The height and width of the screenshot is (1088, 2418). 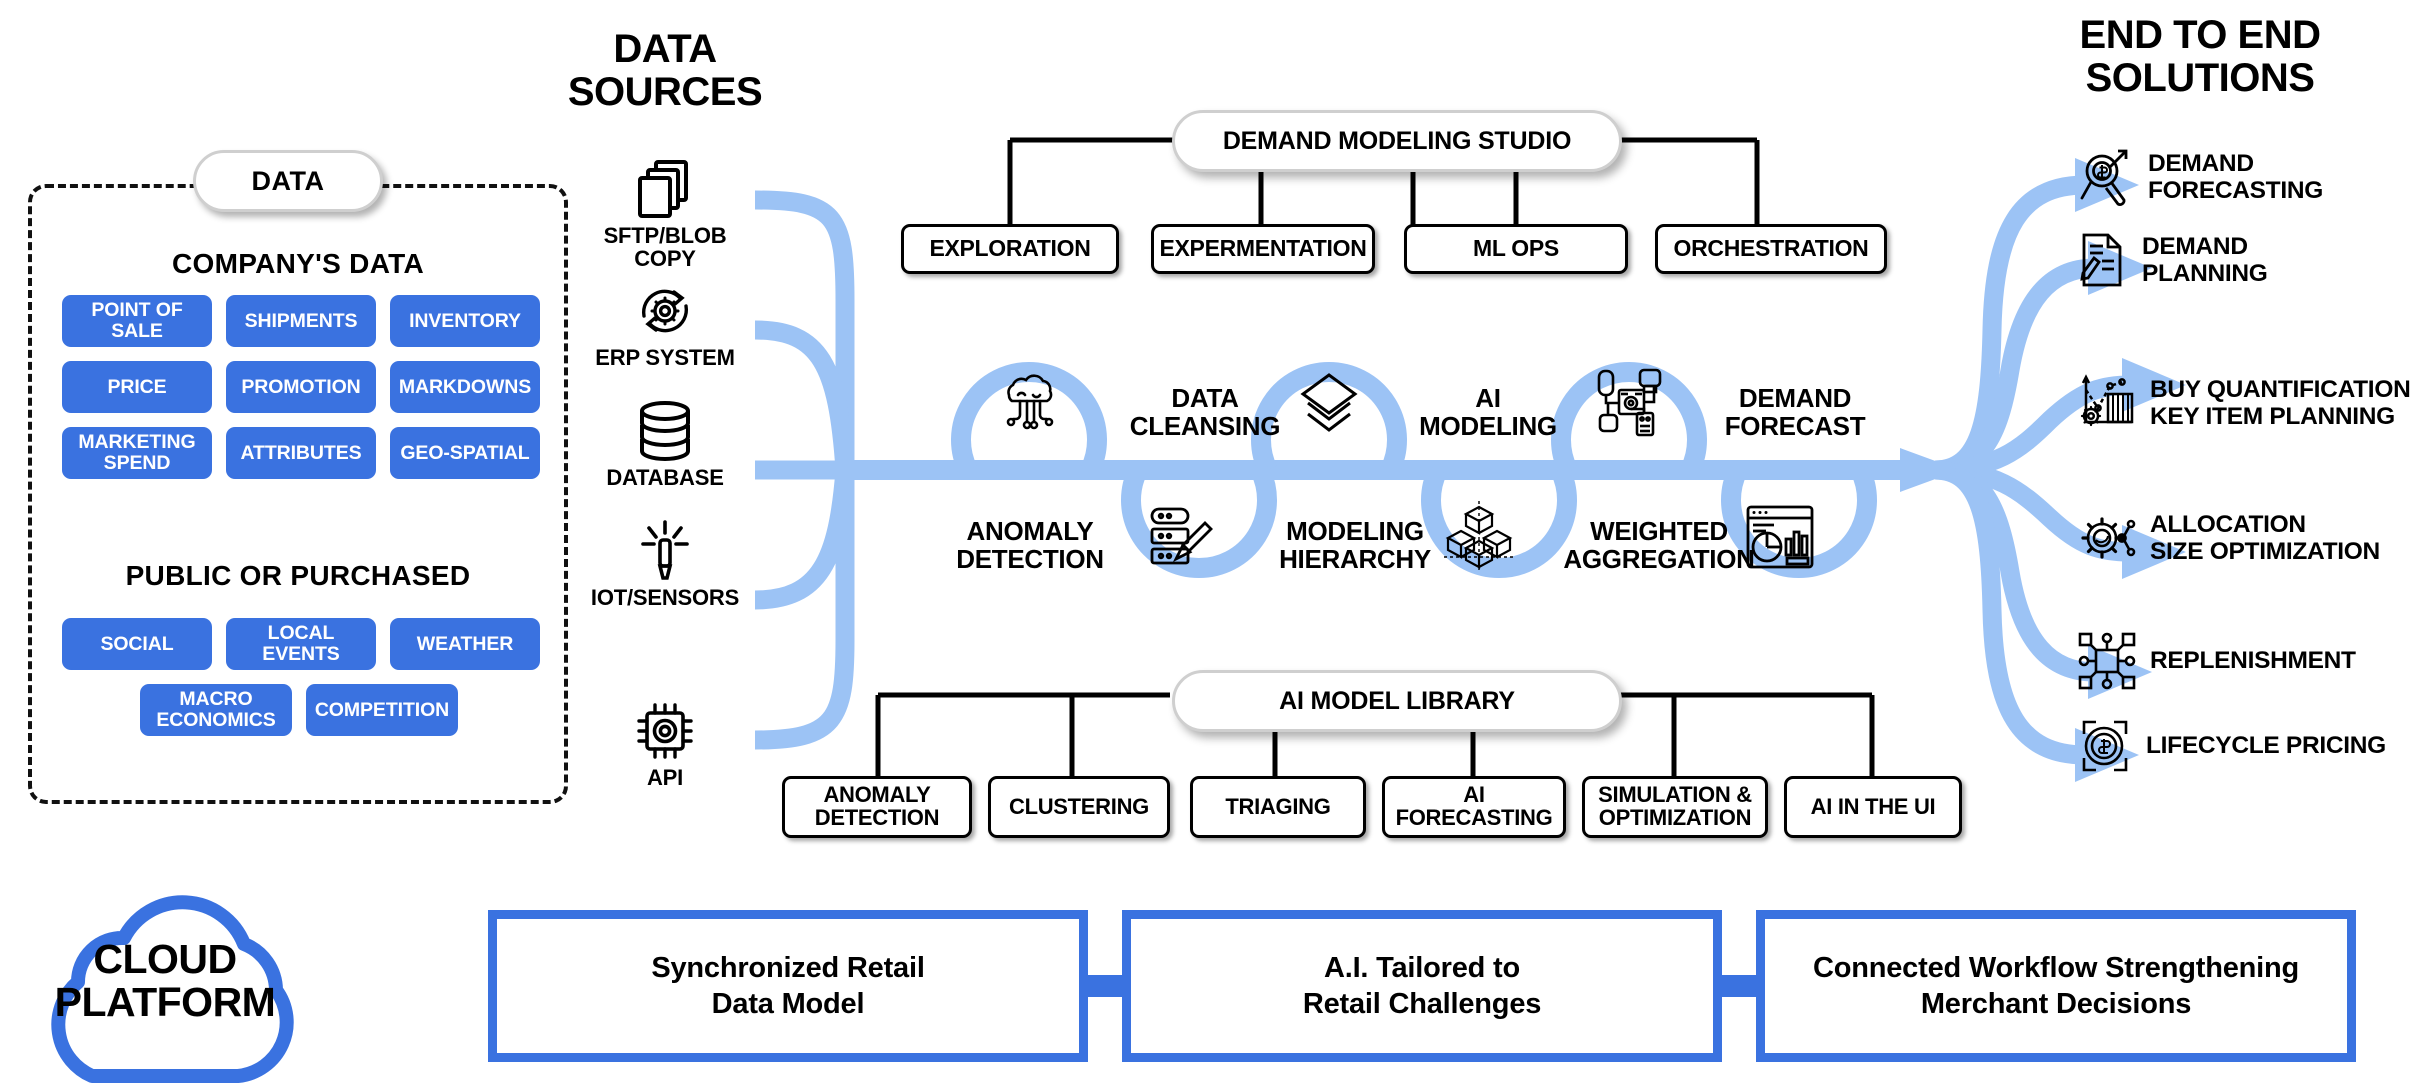 What do you see at coordinates (2102, 260) in the screenshot?
I see `document-pencil-icon` at bounding box center [2102, 260].